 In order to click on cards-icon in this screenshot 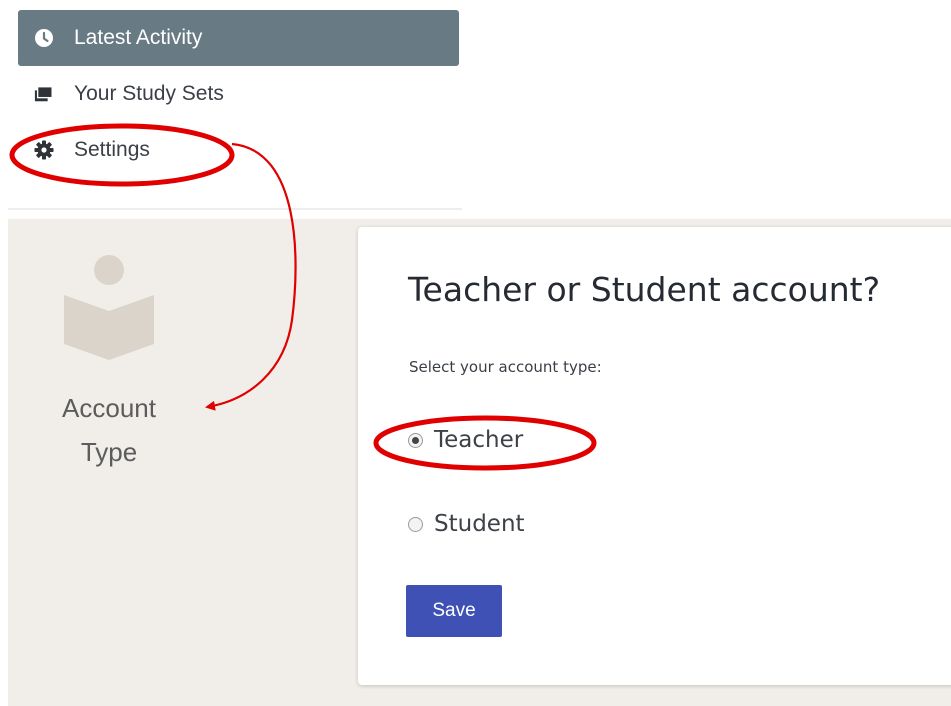, I will do `click(44, 94)`.